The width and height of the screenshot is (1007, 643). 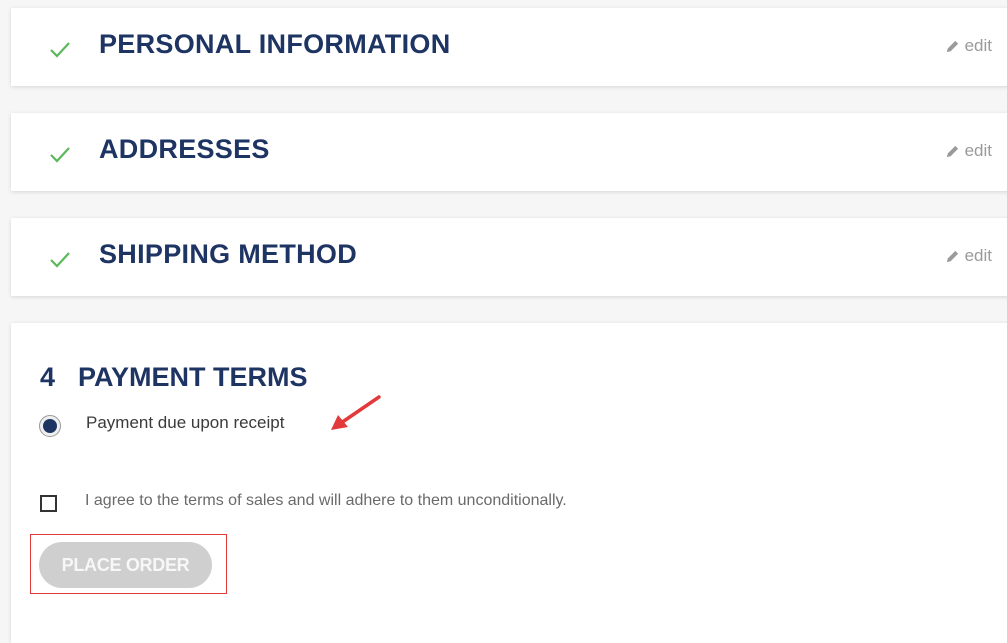 I want to click on payment-option-label: Payment due upon receipt, so click(x=185, y=423).